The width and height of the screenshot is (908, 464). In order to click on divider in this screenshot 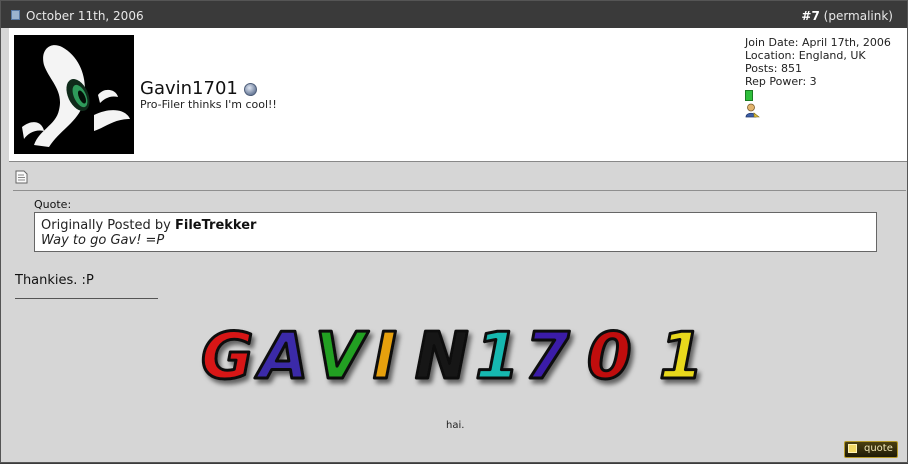, I will do `click(459, 190)`.